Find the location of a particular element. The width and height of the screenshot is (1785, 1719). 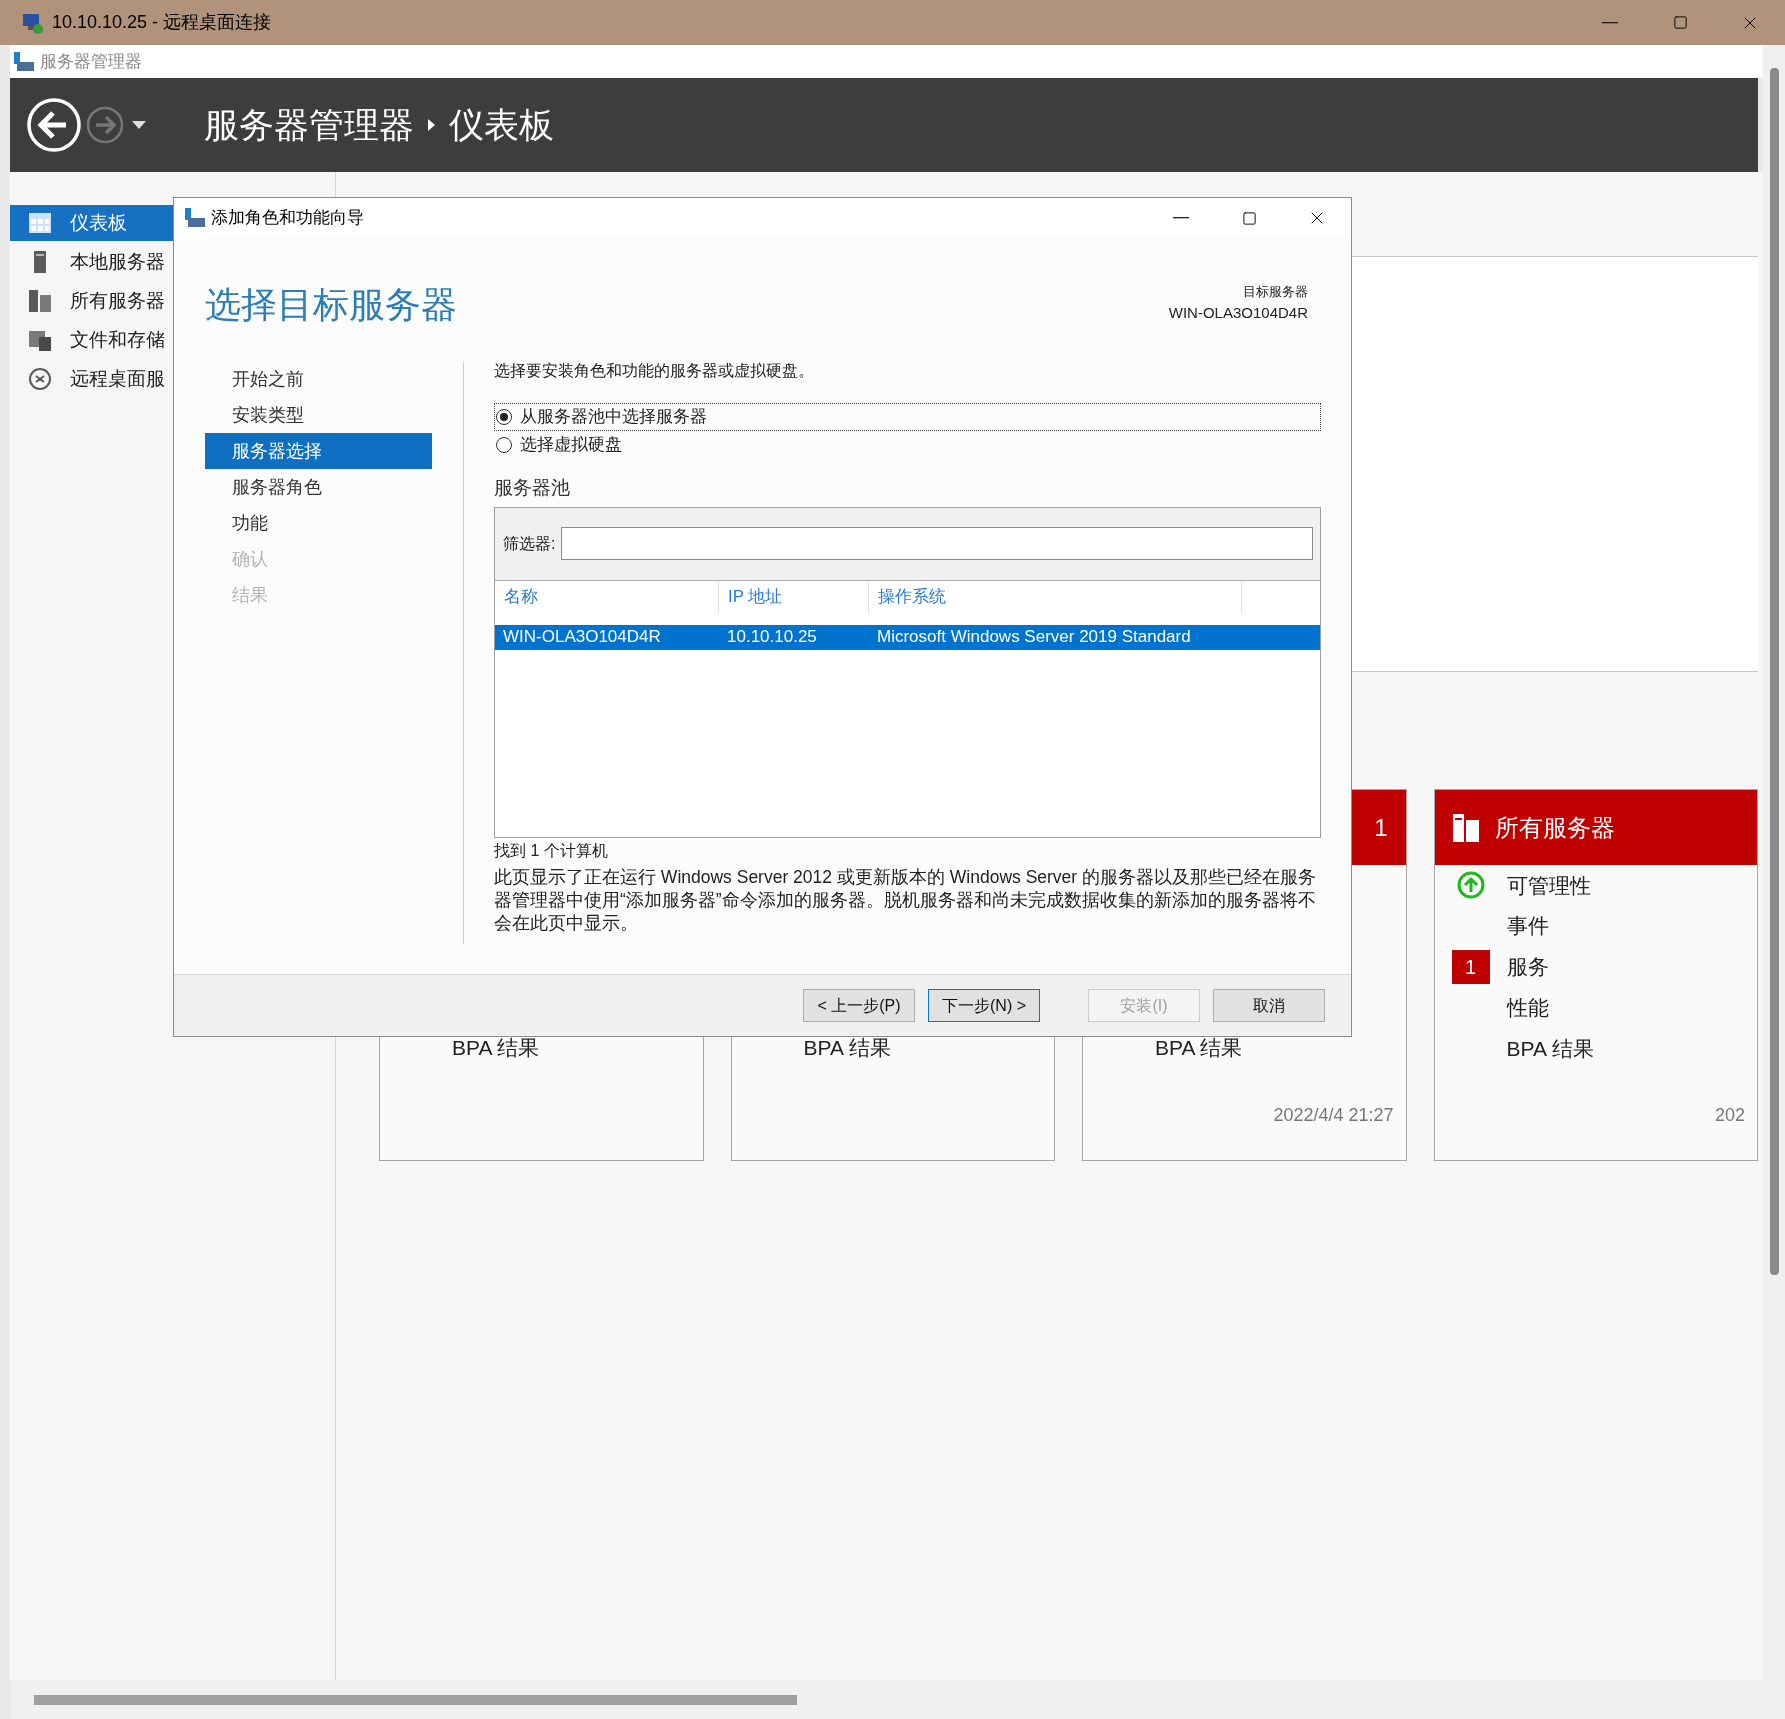

count-badge: 1 is located at coordinates (1470, 967).